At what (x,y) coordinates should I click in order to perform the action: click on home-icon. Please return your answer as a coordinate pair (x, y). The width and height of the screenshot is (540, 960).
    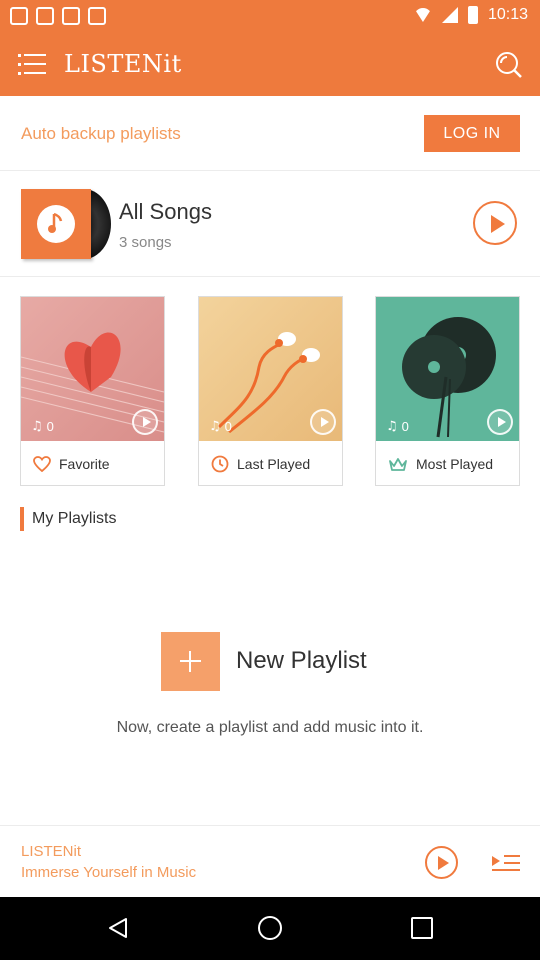
    Looking at the image, I should click on (270, 928).